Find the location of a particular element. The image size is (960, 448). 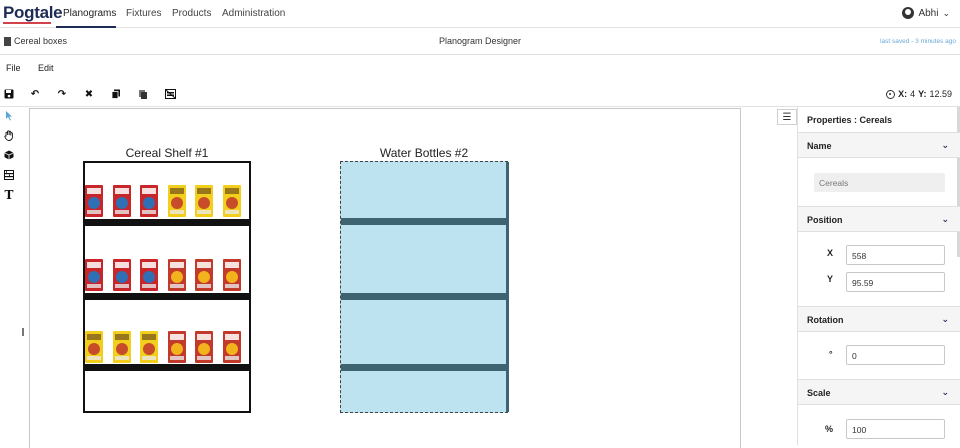

position-x-label: X is located at coordinates (830, 253).